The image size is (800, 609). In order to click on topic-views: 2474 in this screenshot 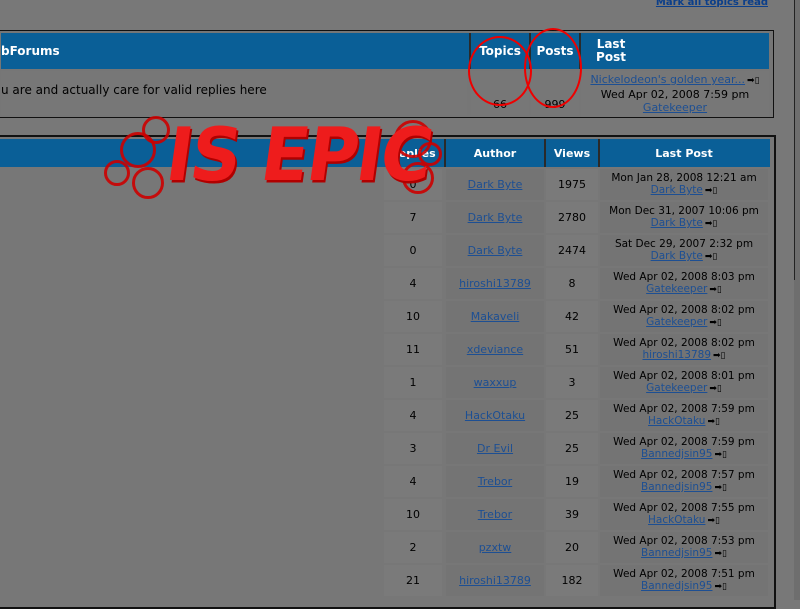, I will do `click(572, 250)`.